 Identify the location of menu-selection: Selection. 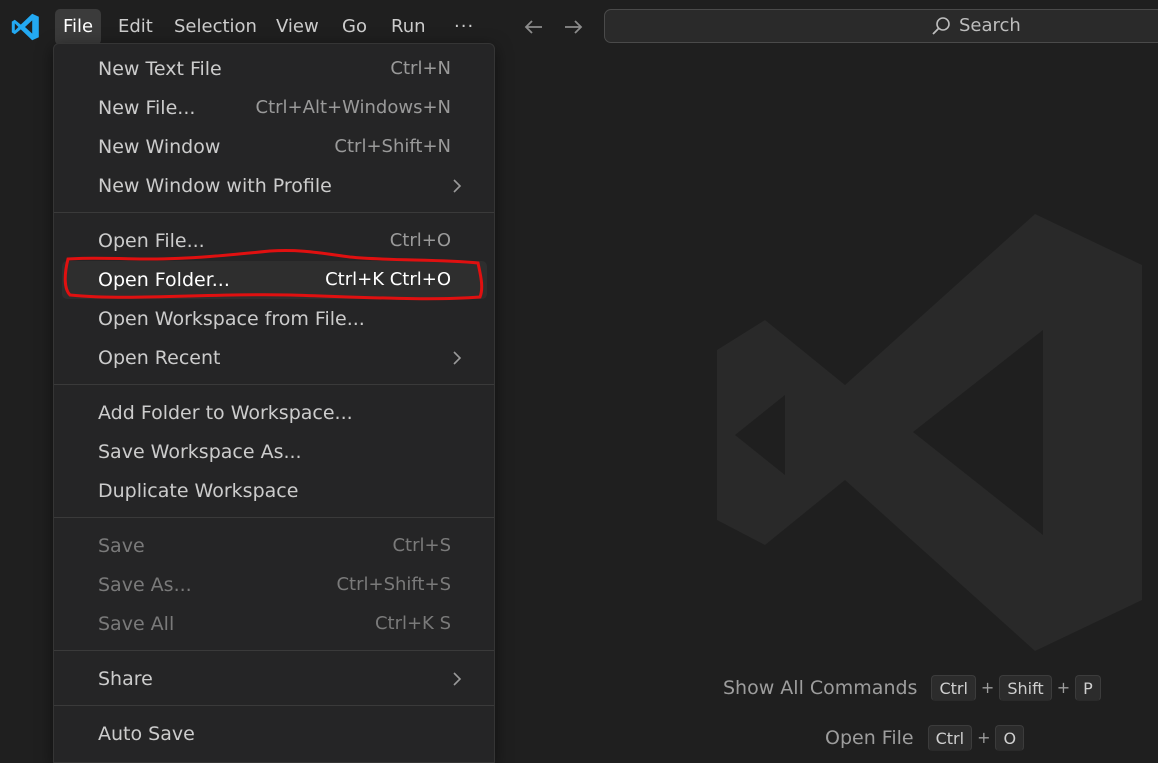
(215, 27).